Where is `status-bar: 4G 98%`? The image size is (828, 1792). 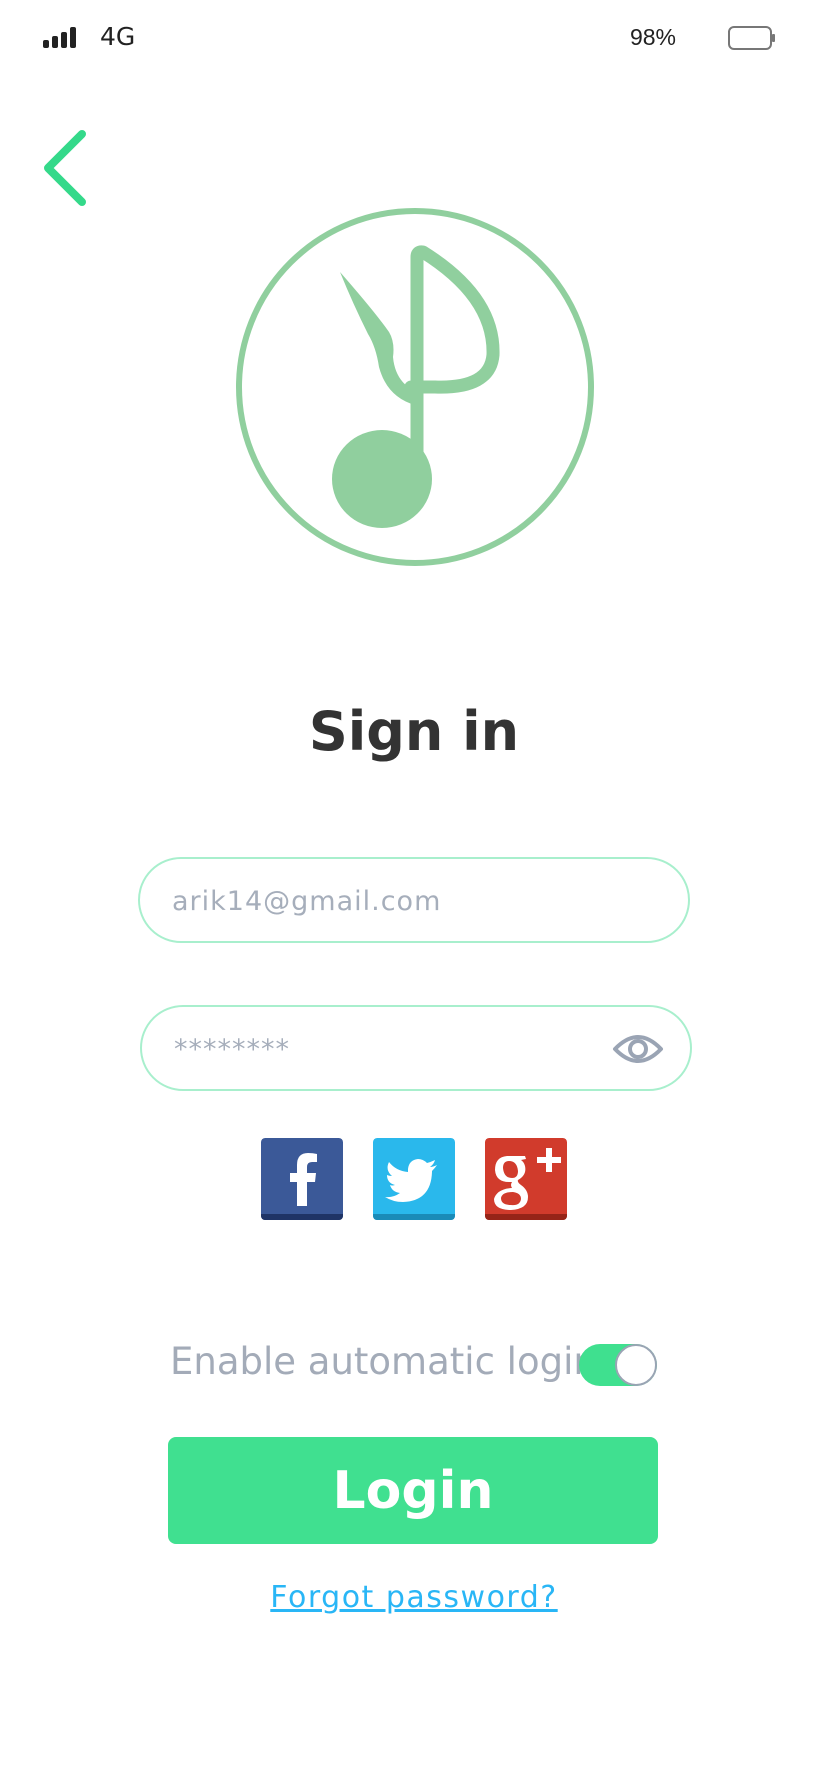
status-bar: 4G 98% is located at coordinates (414, 38).